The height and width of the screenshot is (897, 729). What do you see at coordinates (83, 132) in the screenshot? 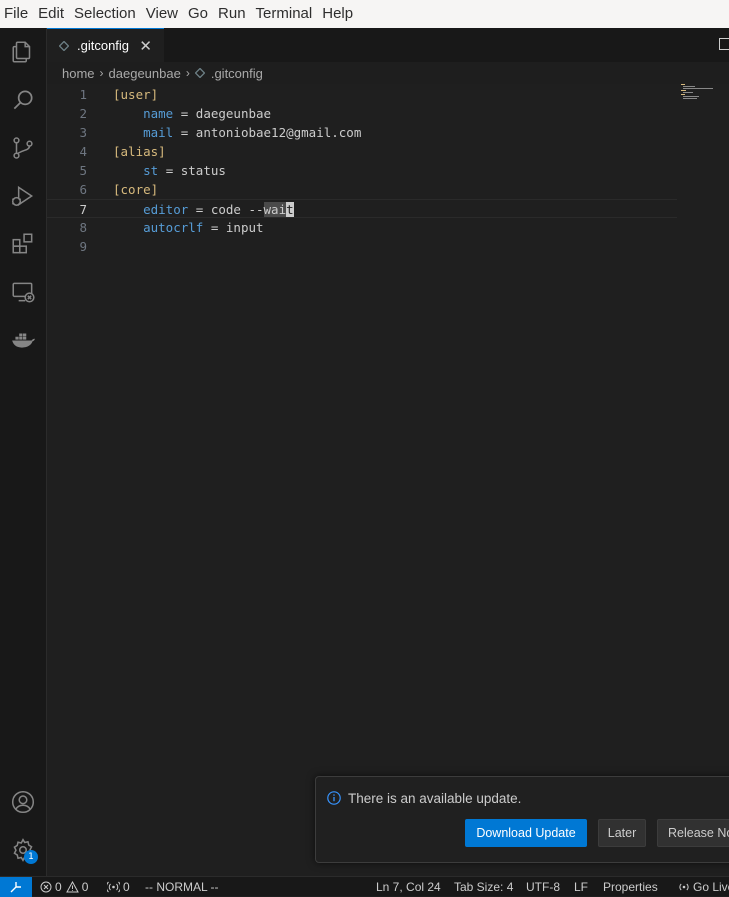
I see `line-number: 3` at bounding box center [83, 132].